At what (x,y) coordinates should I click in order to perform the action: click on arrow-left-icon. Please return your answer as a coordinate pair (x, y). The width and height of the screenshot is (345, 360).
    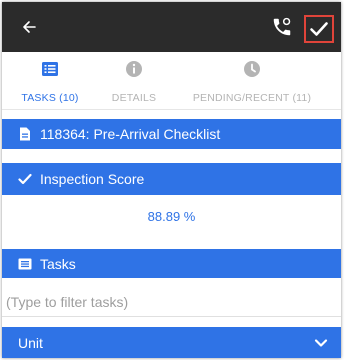
    Looking at the image, I should click on (29, 27).